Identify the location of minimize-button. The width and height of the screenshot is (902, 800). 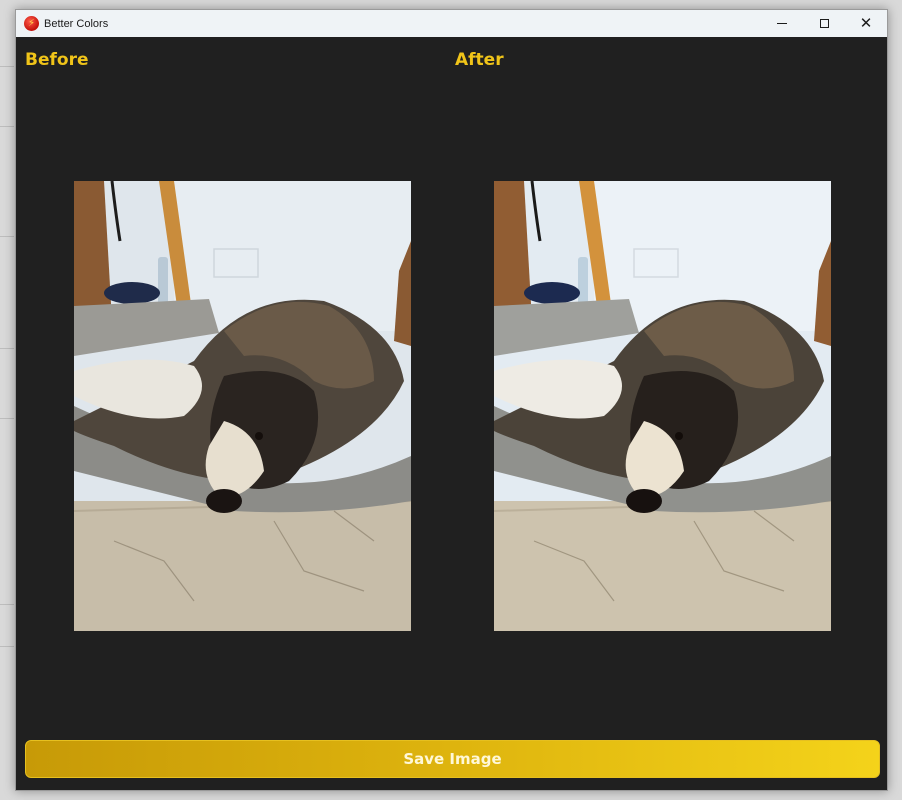
(782, 23).